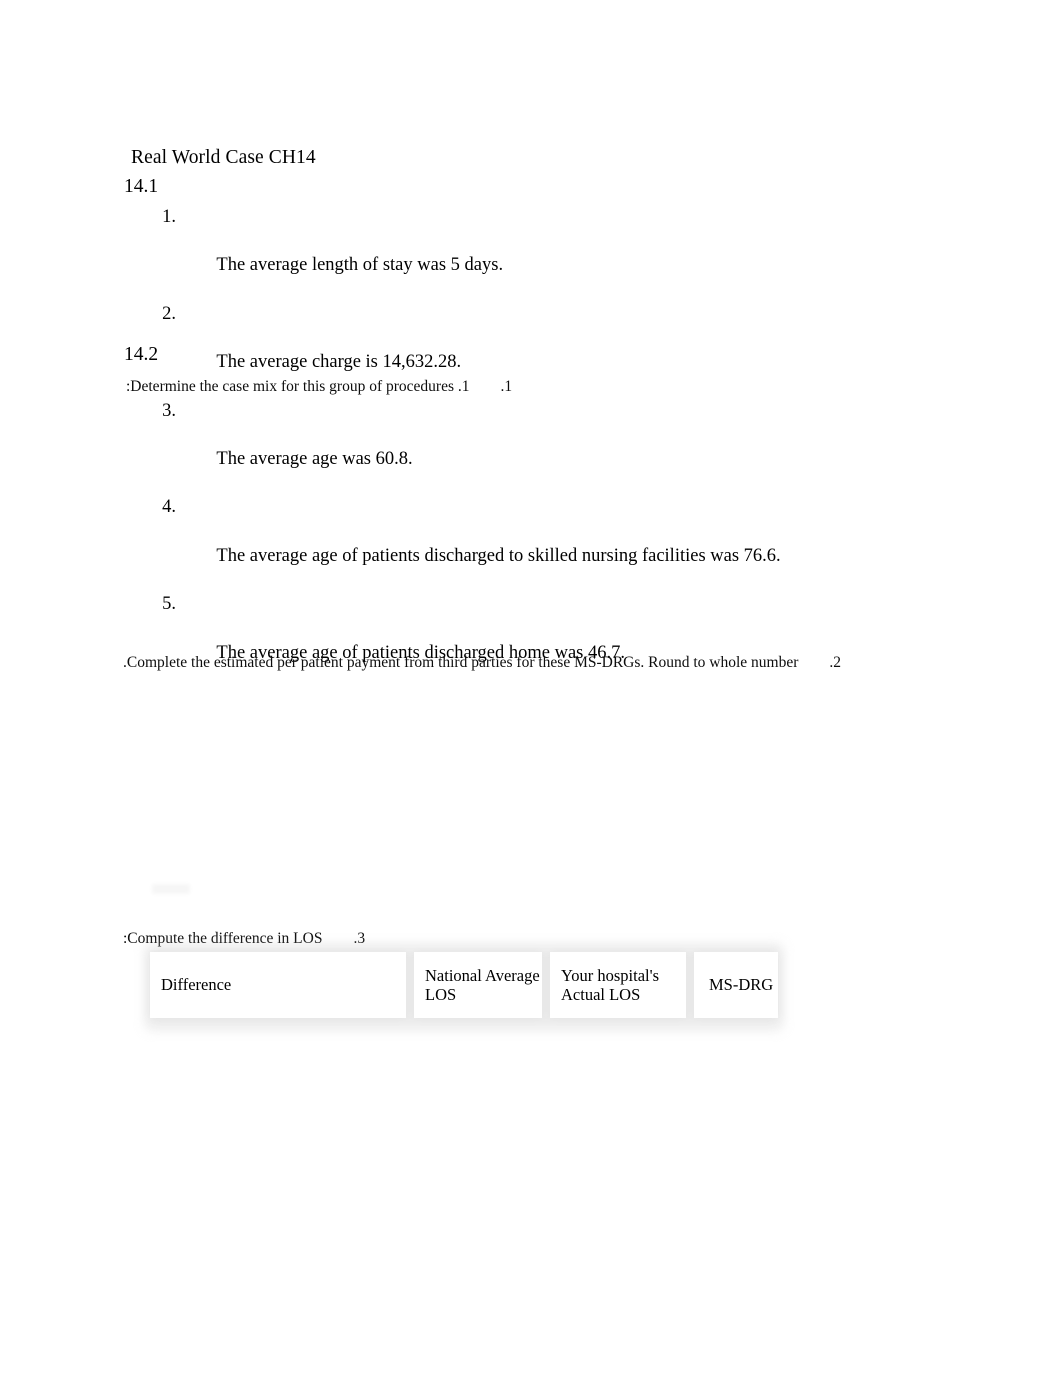 The width and height of the screenshot is (1062, 1377). What do you see at coordinates (223, 157) in the screenshot?
I see `page-title: Real World Case CH14` at bounding box center [223, 157].